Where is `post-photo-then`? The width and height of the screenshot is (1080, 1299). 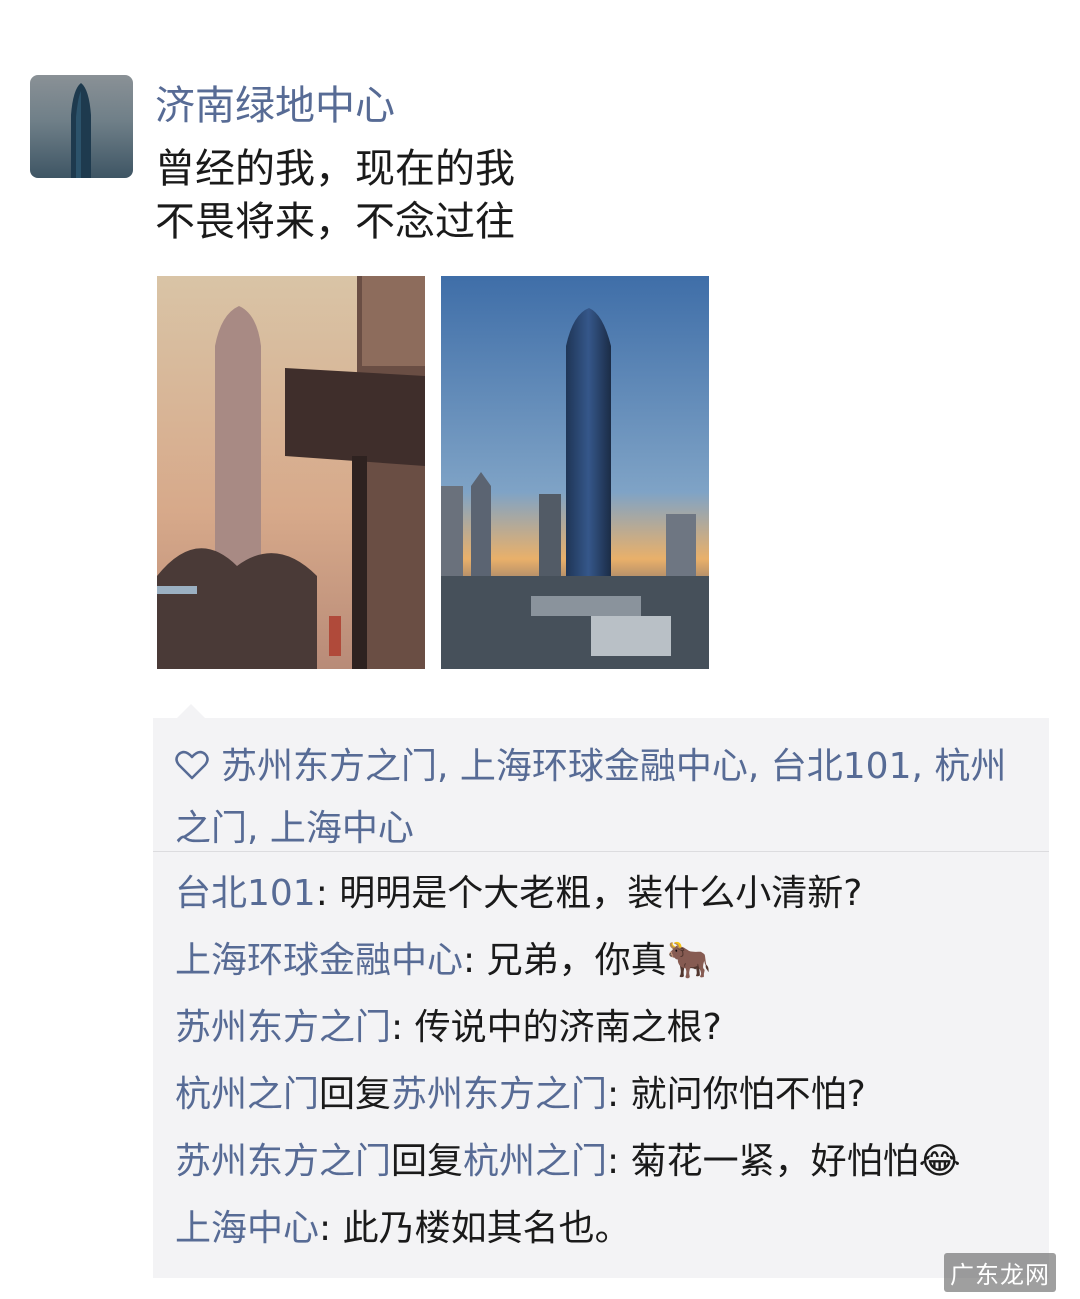
post-photo-then is located at coordinates (291, 472).